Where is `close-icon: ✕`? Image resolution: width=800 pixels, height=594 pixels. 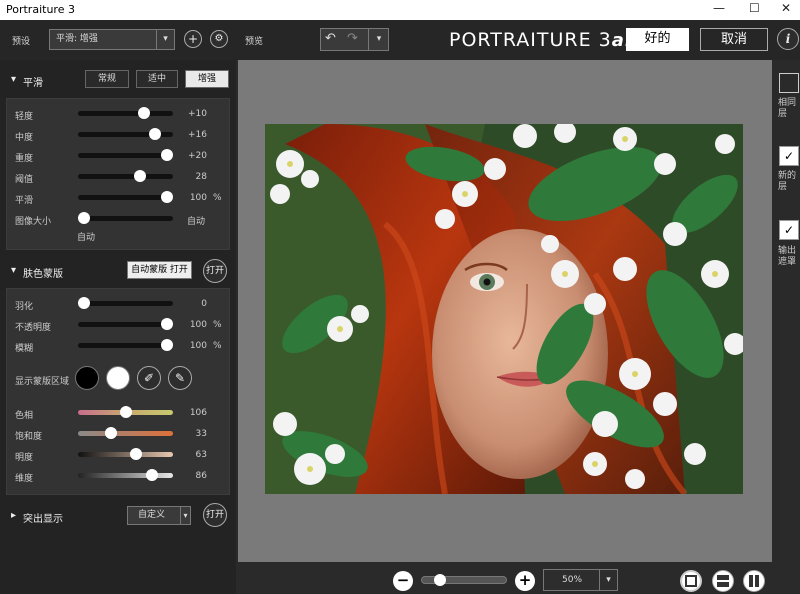 close-icon: ✕ is located at coordinates (786, 8).